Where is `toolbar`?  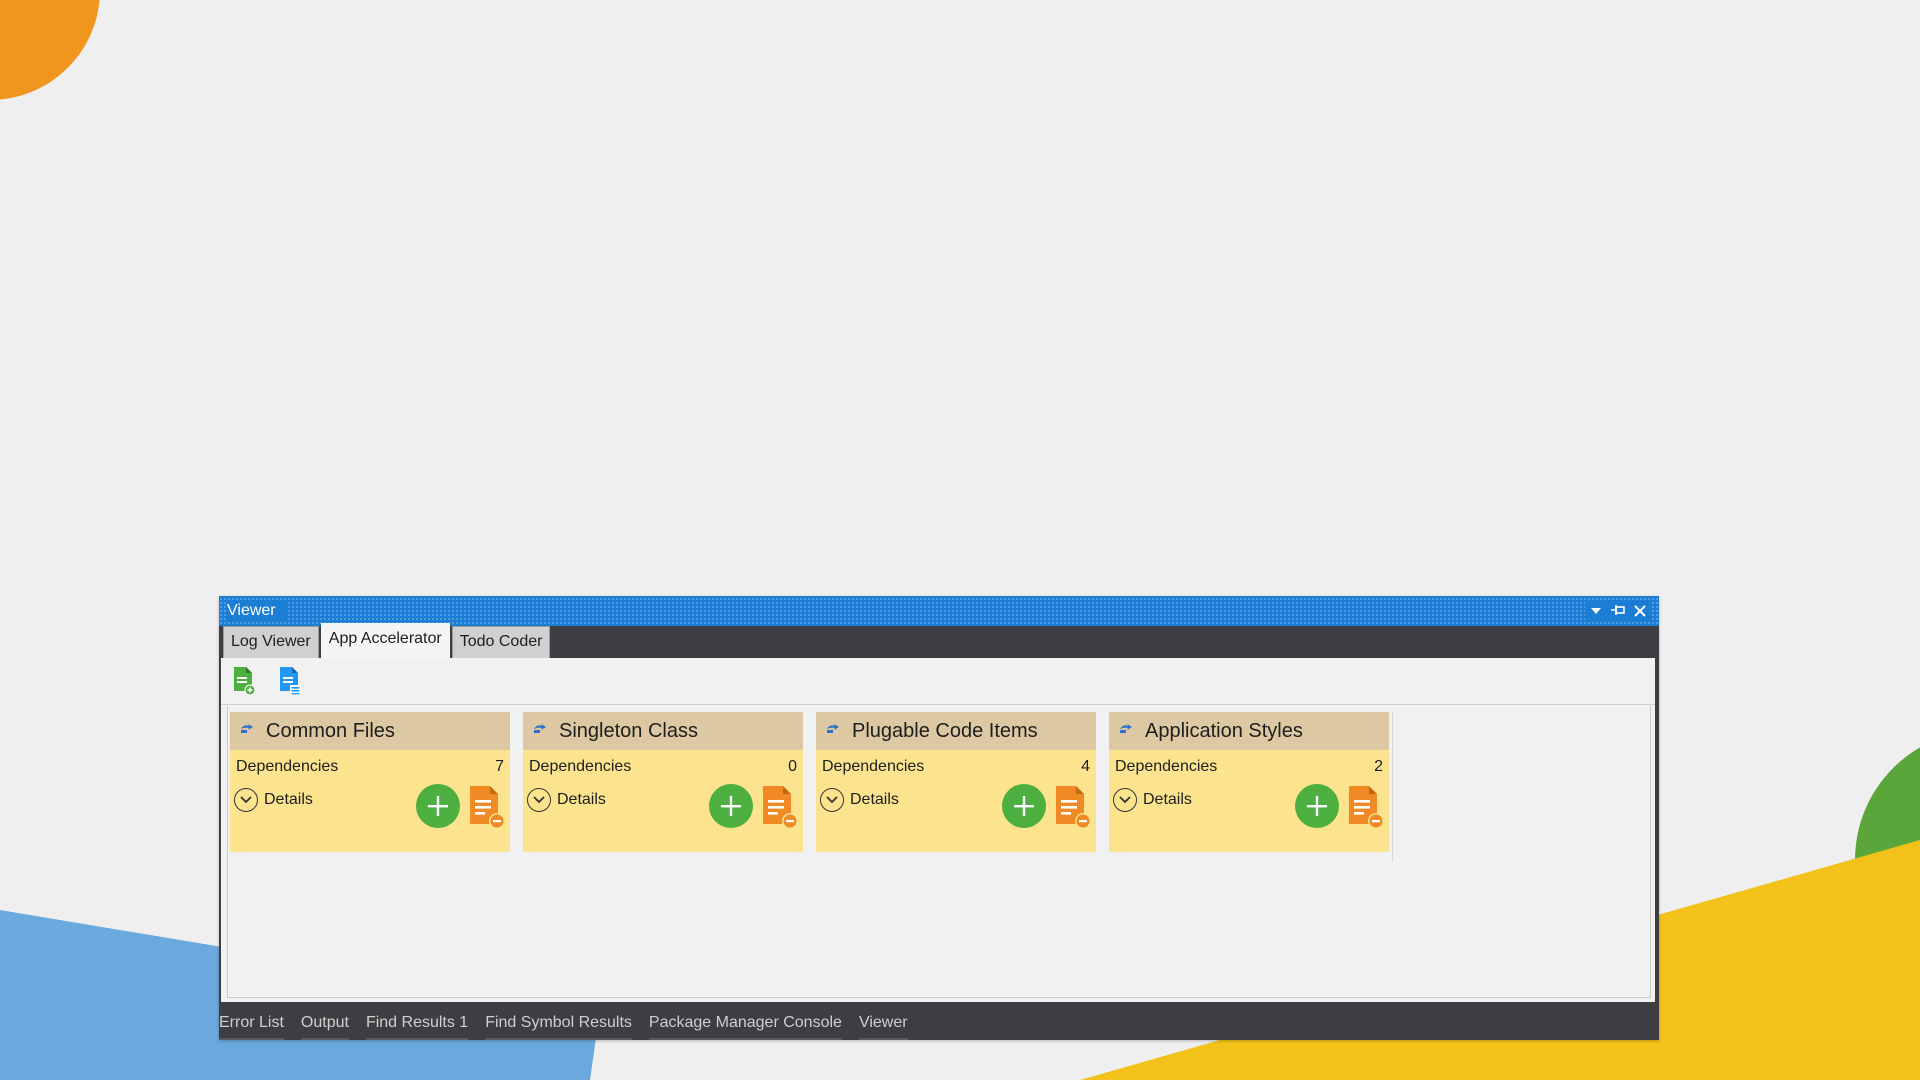 toolbar is located at coordinates (938, 681).